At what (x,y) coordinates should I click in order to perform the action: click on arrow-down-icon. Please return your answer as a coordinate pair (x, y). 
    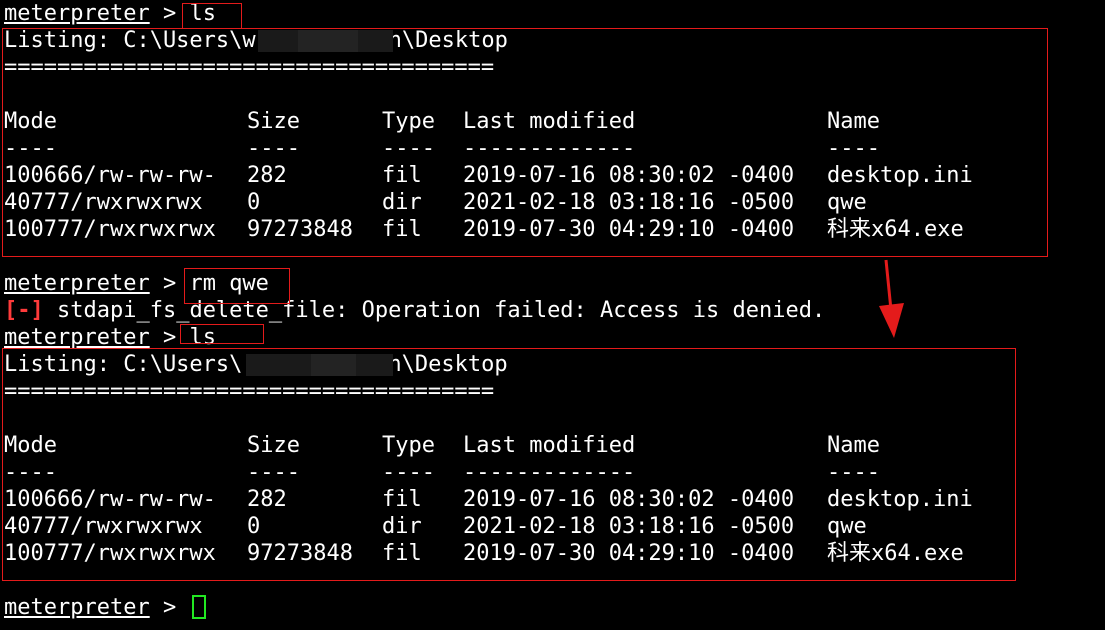
    Looking at the image, I should click on (891, 298).